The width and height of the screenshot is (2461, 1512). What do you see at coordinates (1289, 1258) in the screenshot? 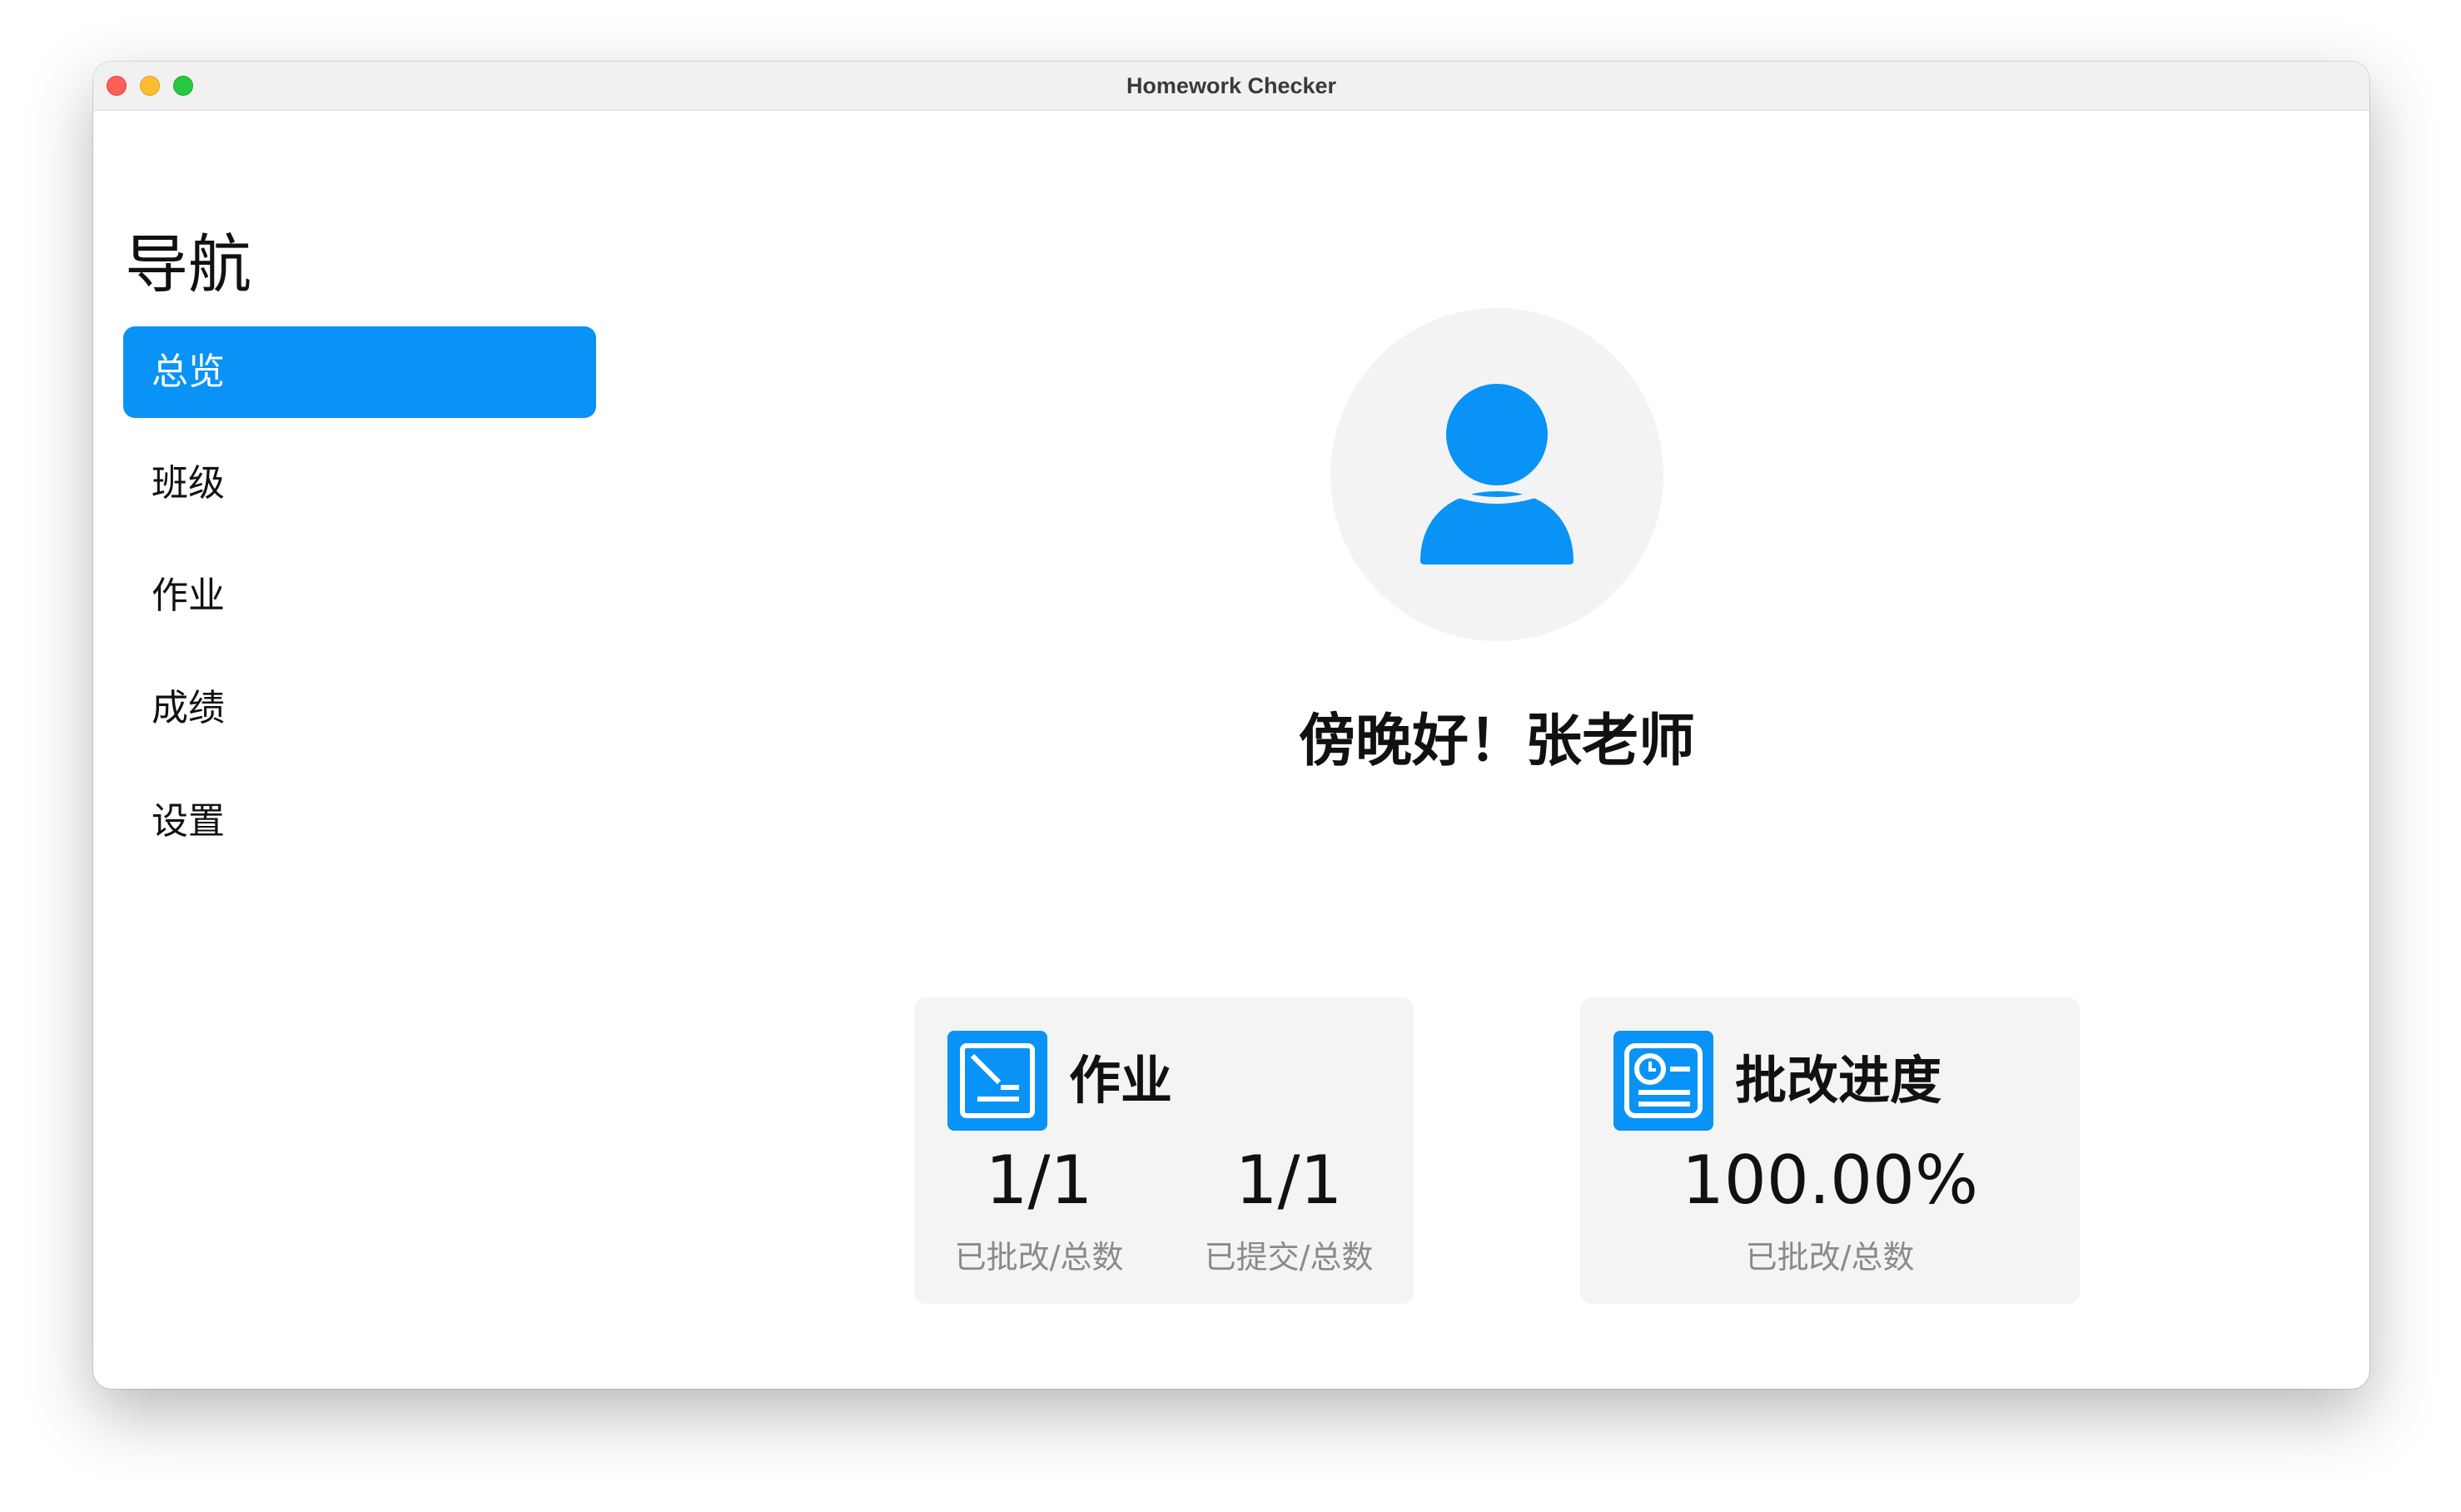
I see `submitted-count-label: 已提交/总数` at bounding box center [1289, 1258].